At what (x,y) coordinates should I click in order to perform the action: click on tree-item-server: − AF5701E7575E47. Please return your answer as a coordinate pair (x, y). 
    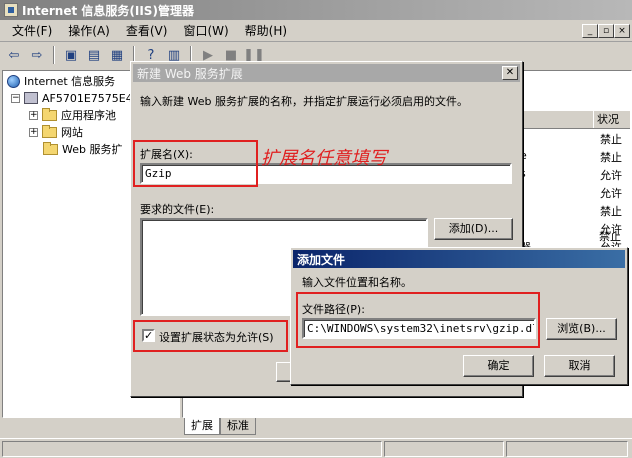
    Looking at the image, I should click on (75, 98).